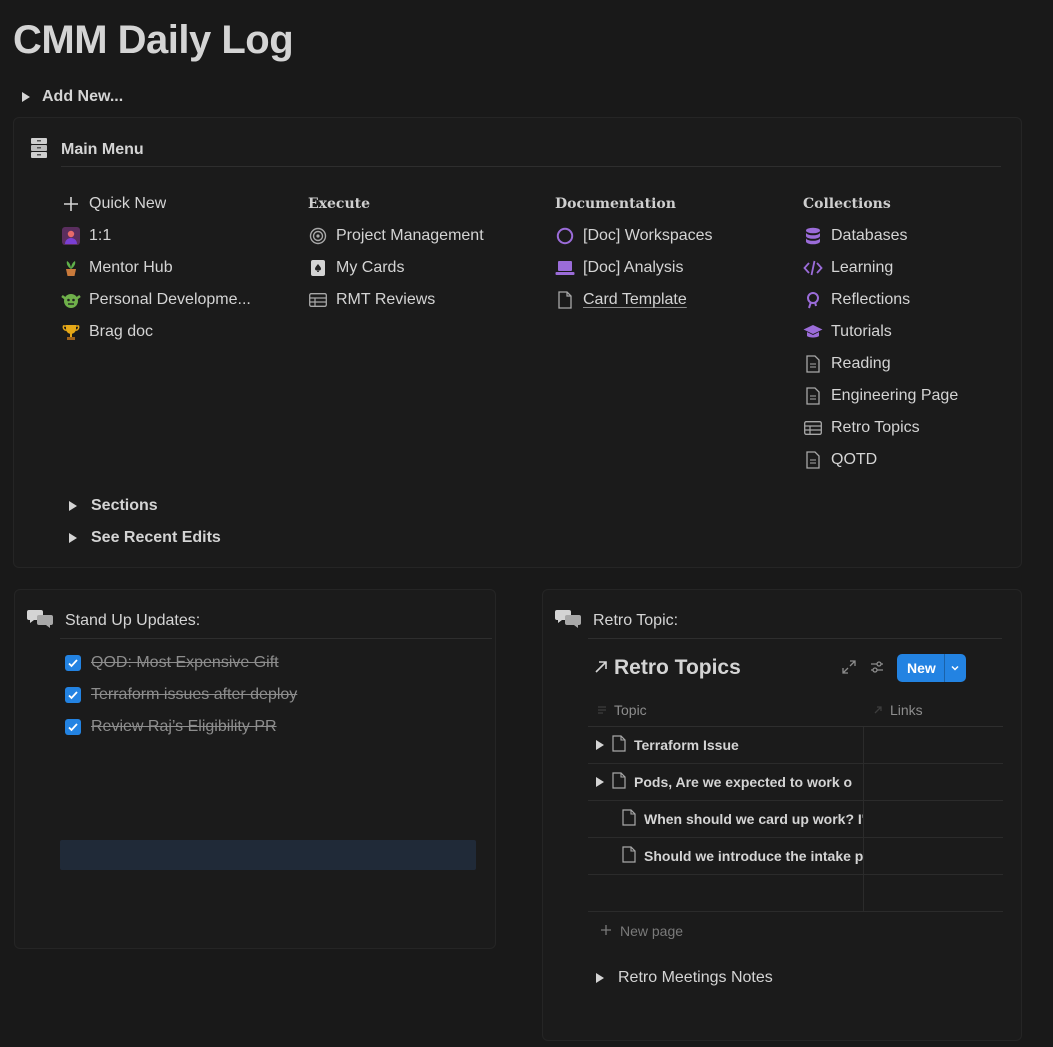  Describe the element at coordinates (318, 268) in the screenshot. I see `card-icon` at that location.